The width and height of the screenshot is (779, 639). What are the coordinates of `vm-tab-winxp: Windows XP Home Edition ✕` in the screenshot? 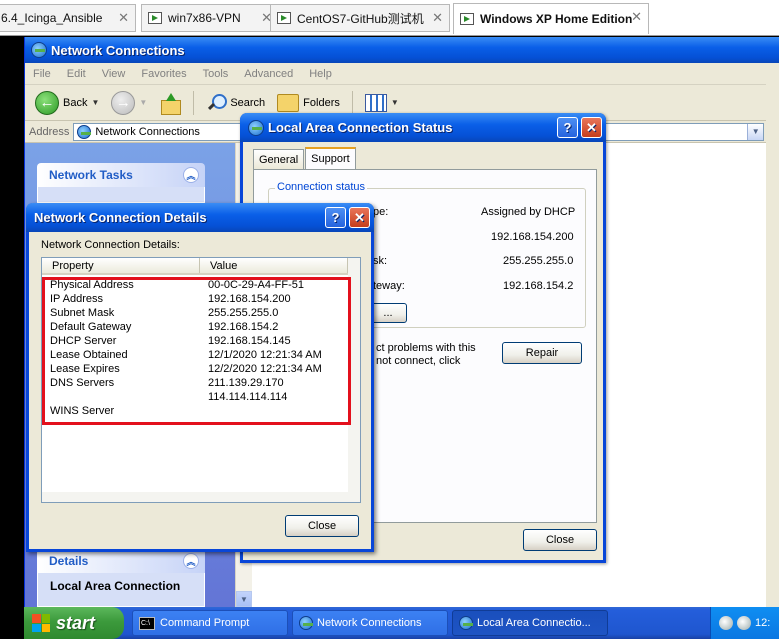 It's located at (551, 18).